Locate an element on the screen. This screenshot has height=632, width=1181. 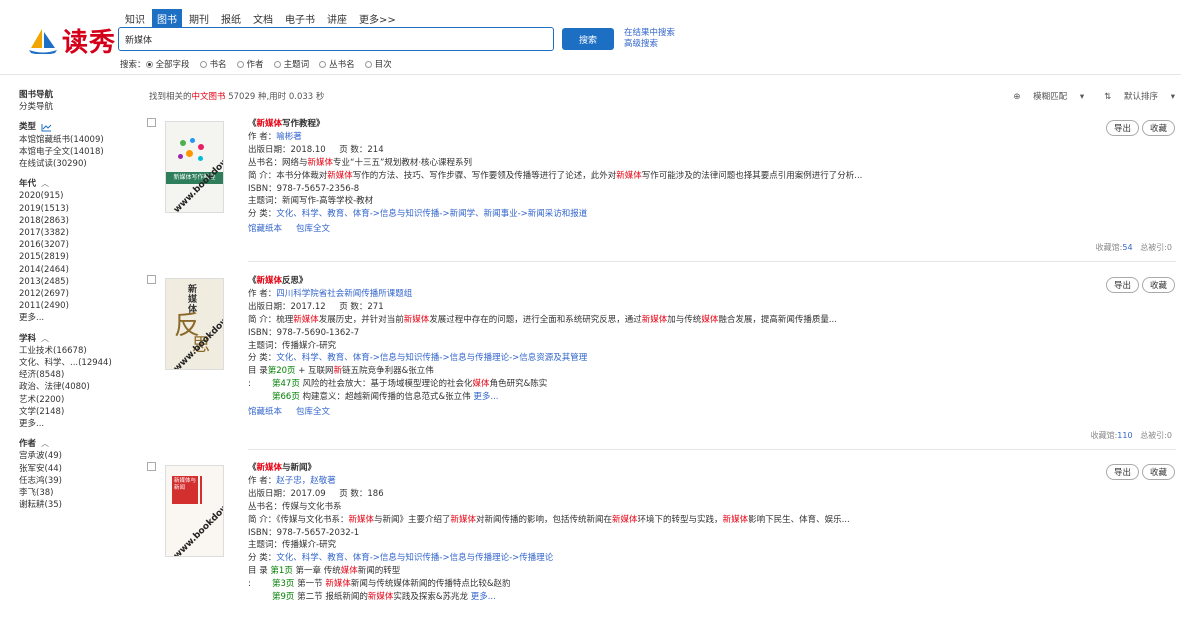
facet-author-heading: 作者 ︿ is located at coordinates (79, 444).